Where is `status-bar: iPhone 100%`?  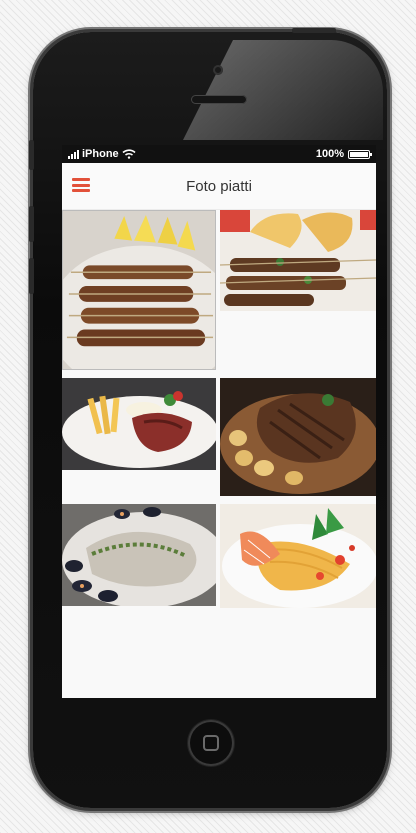
status-bar: iPhone 100% is located at coordinates (219, 154).